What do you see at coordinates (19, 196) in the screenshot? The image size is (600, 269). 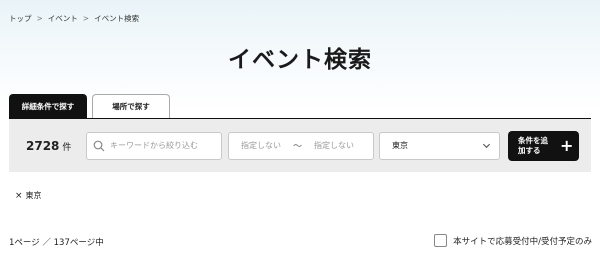 I see `remove-filter-icon: ×` at bounding box center [19, 196].